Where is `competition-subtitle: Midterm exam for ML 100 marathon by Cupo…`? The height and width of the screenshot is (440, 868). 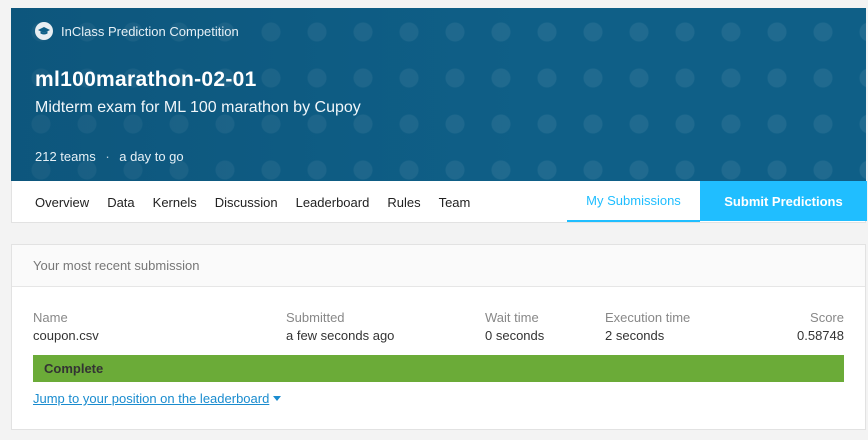
competition-subtitle: Midterm exam for ML 100 marathon by Cupo… is located at coordinates (198, 107).